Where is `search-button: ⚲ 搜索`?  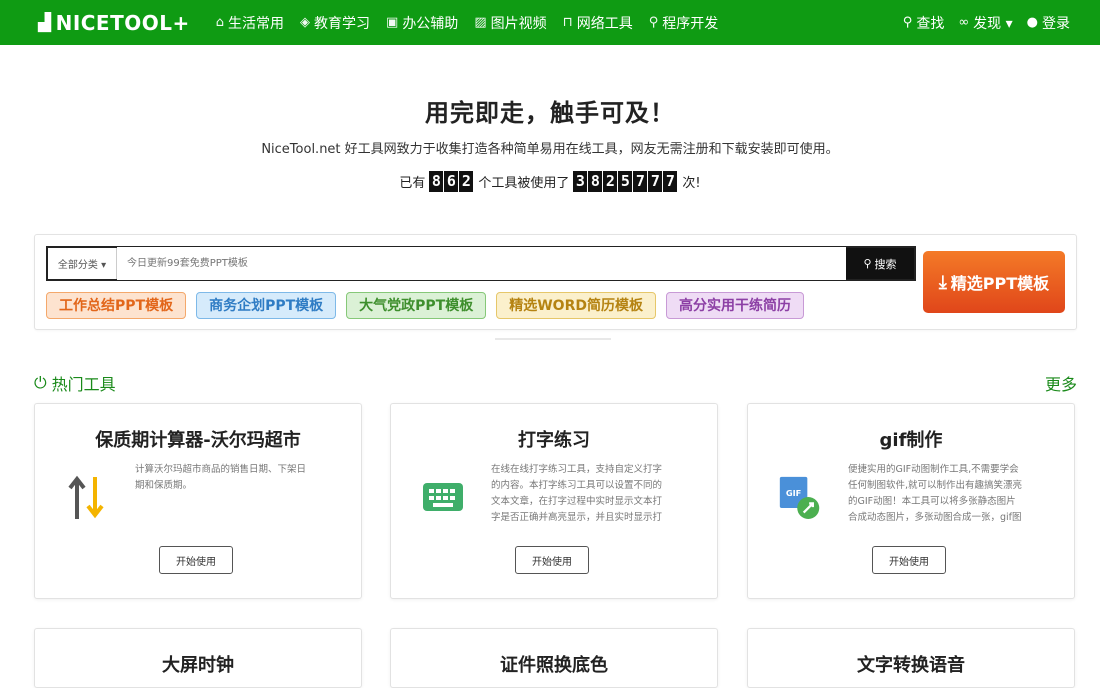 search-button: ⚲ 搜索 is located at coordinates (880, 263).